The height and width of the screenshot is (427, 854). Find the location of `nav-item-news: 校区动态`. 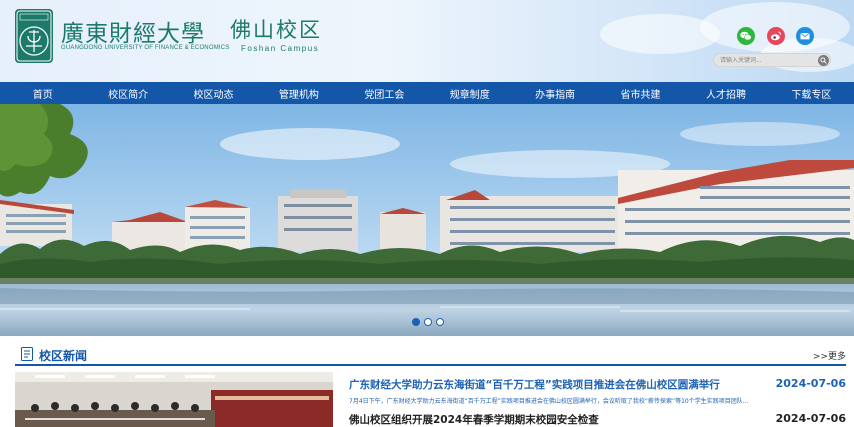

nav-item-news: 校区动态 is located at coordinates (213, 93).